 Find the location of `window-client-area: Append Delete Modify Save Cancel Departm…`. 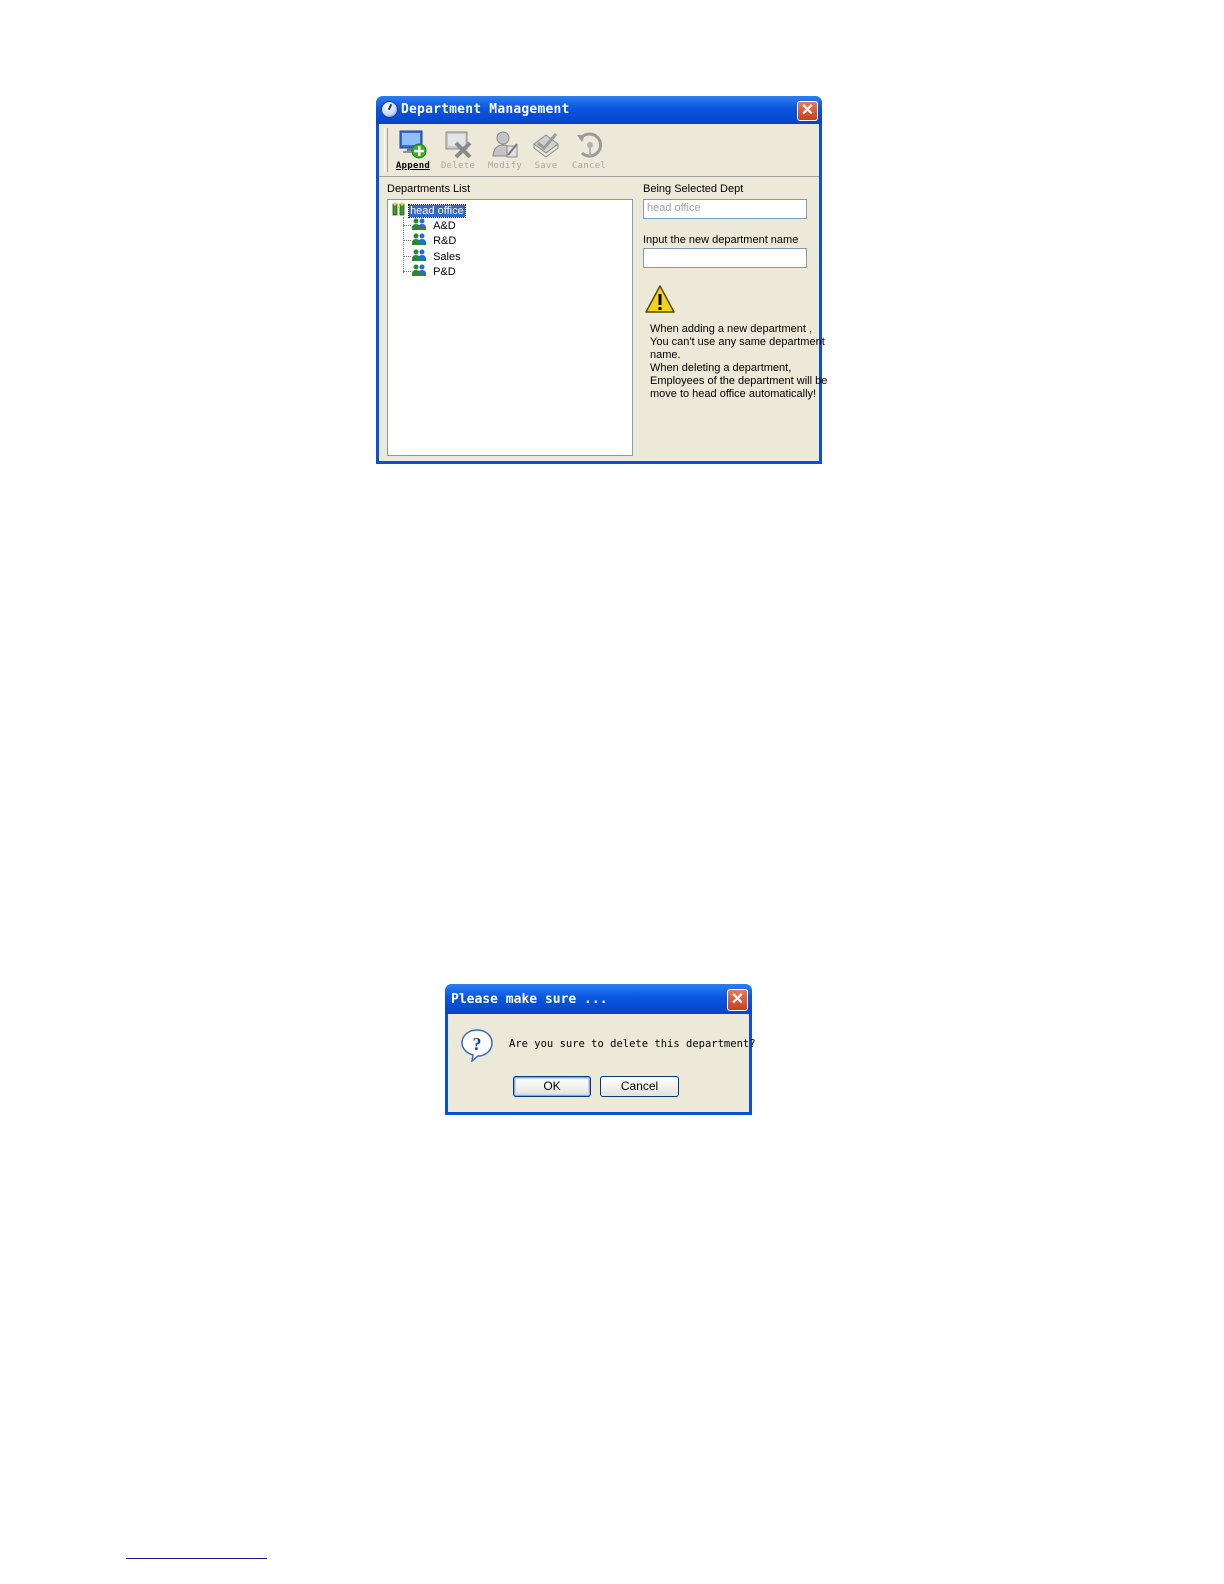

window-client-area: Append Delete Modify Save Cancel Departm… is located at coordinates (603, 292).